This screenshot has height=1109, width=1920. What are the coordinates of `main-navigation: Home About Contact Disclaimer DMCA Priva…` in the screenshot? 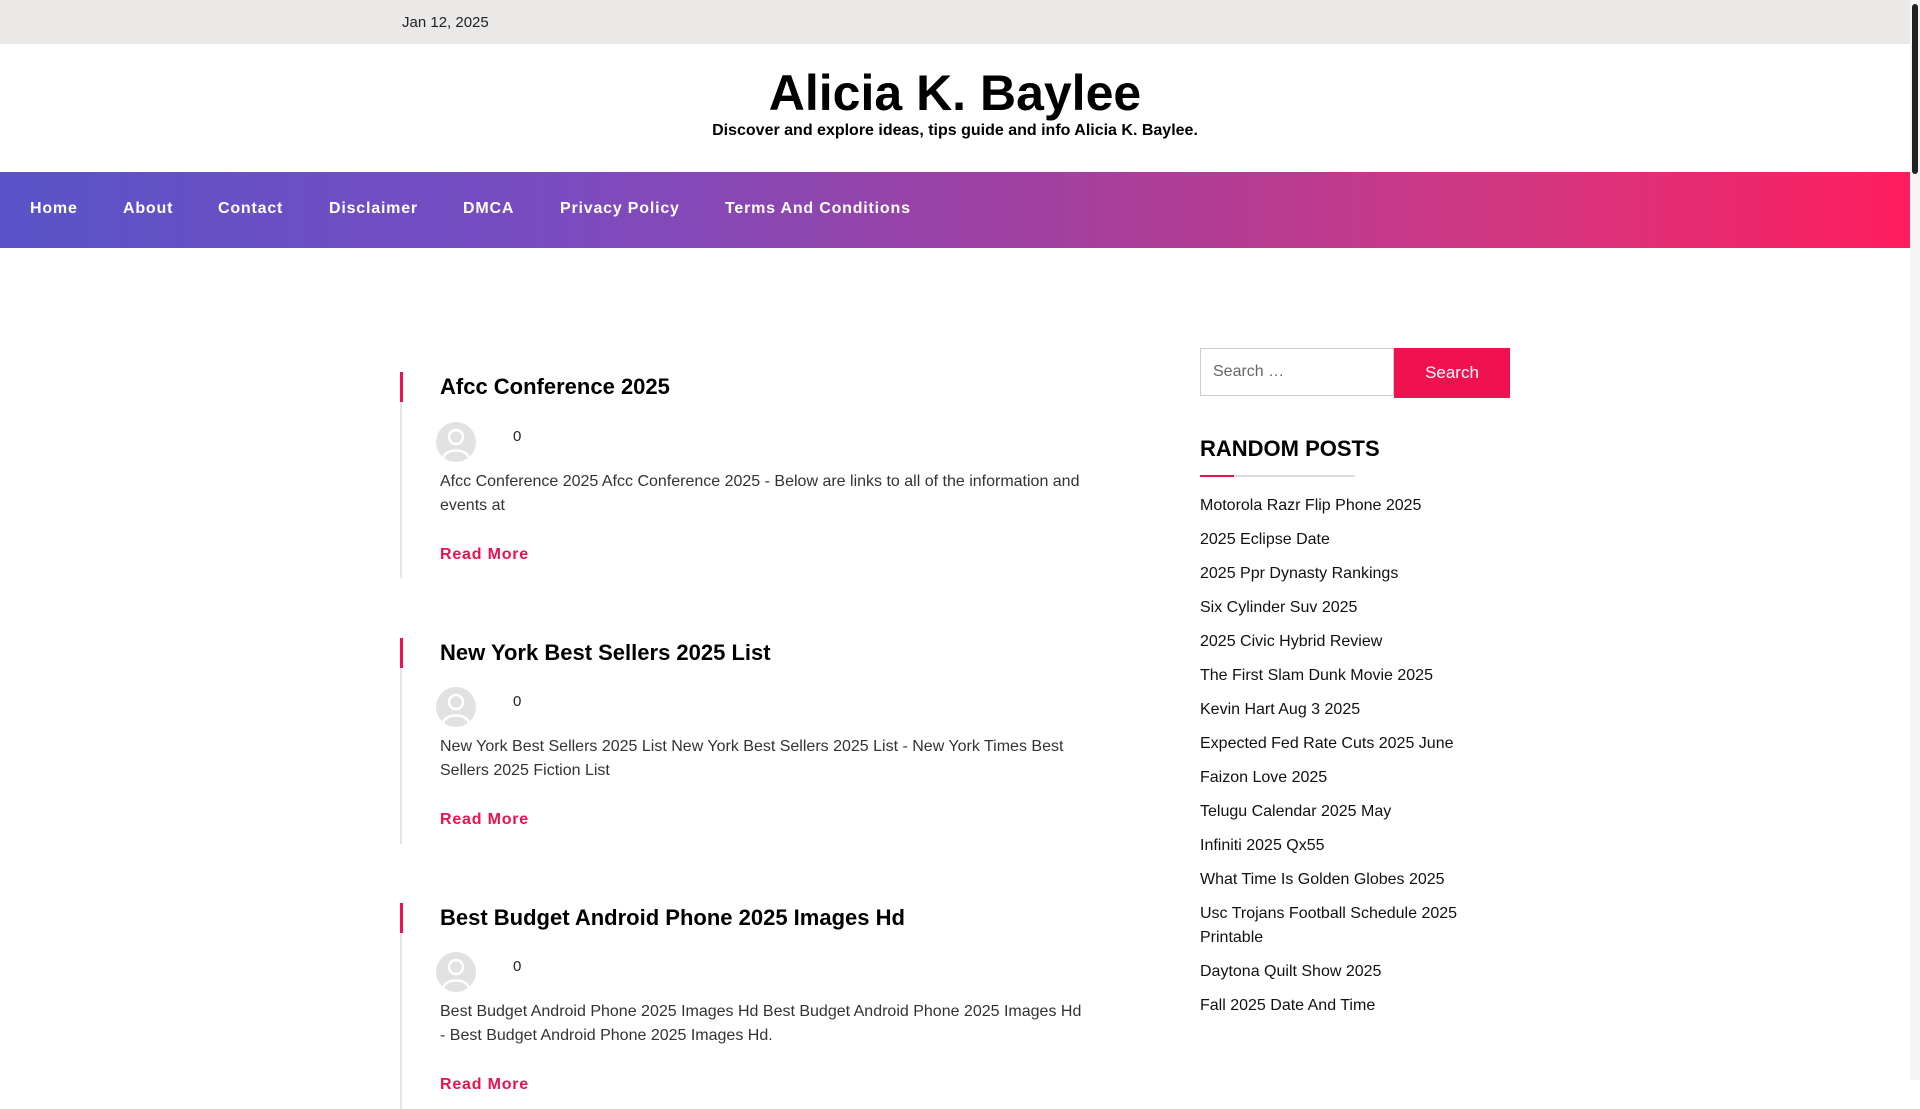 It's located at (955, 210).